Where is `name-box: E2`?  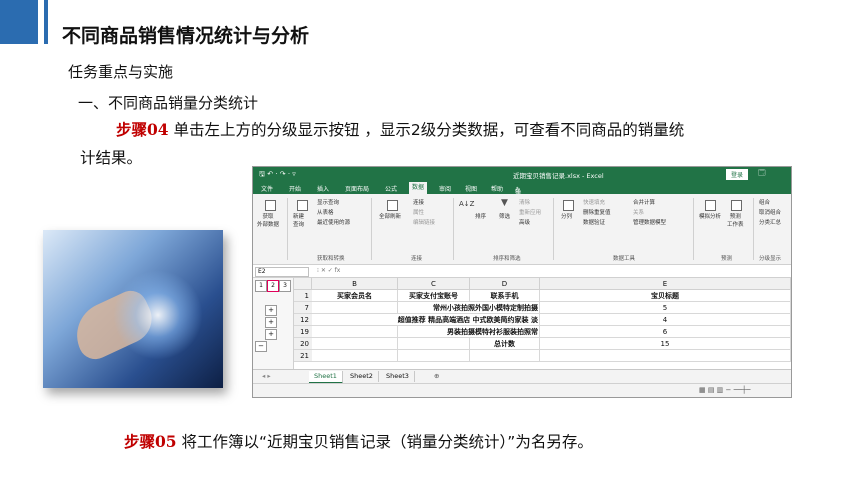
name-box: E2 is located at coordinates (282, 272).